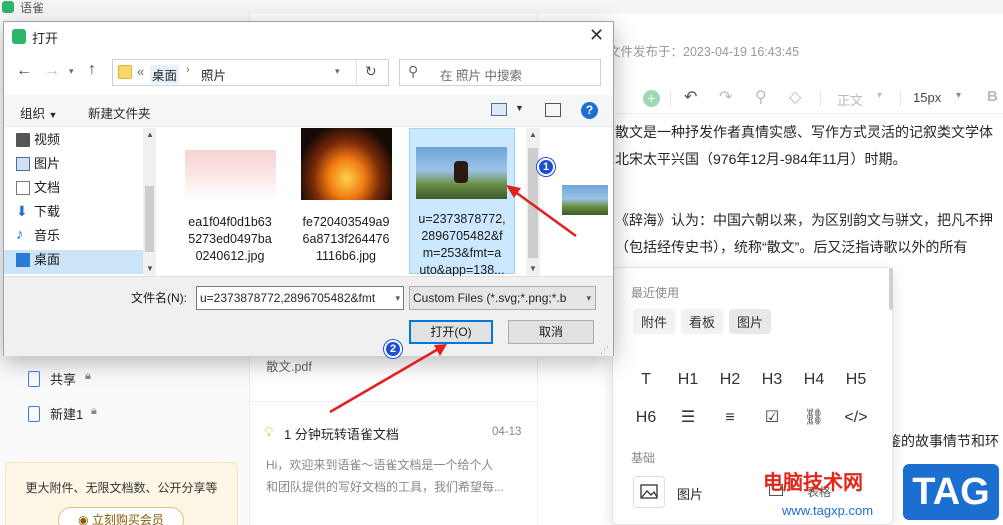 The height and width of the screenshot is (525, 1003). What do you see at coordinates (453, 299) in the screenshot?
I see `annotation-arrows` at bounding box center [453, 299].